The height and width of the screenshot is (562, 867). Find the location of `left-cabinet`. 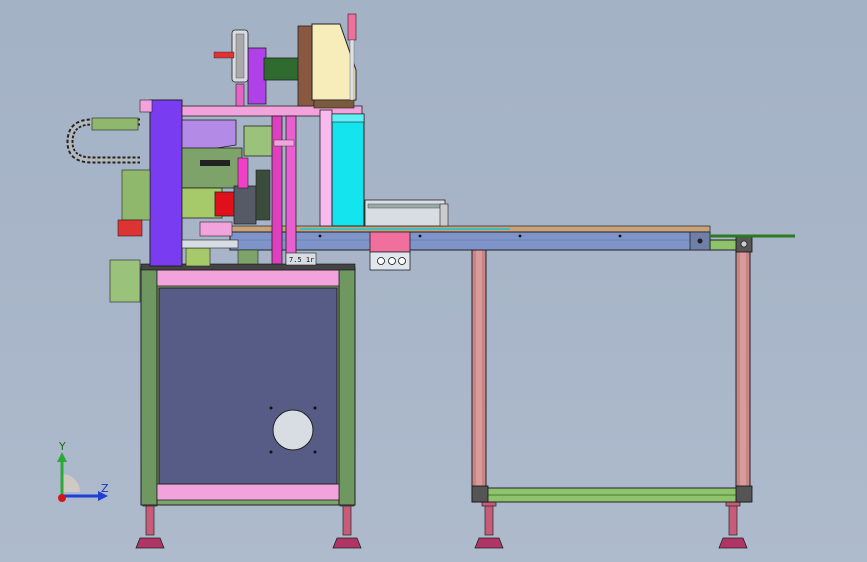

left-cabinet is located at coordinates (248, 384).